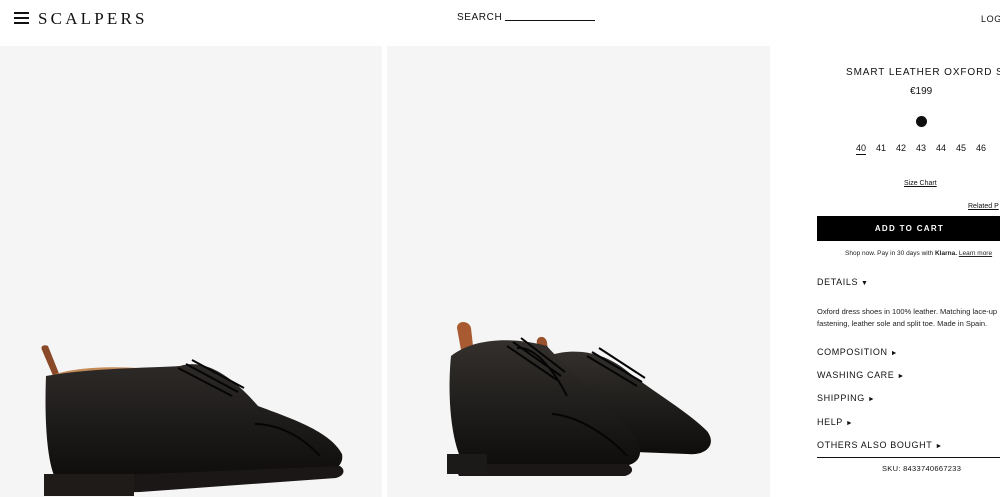 The image size is (1000, 497). Describe the element at coordinates (93, 19) in the screenshot. I see `brand-logo: SCALPERS` at that location.